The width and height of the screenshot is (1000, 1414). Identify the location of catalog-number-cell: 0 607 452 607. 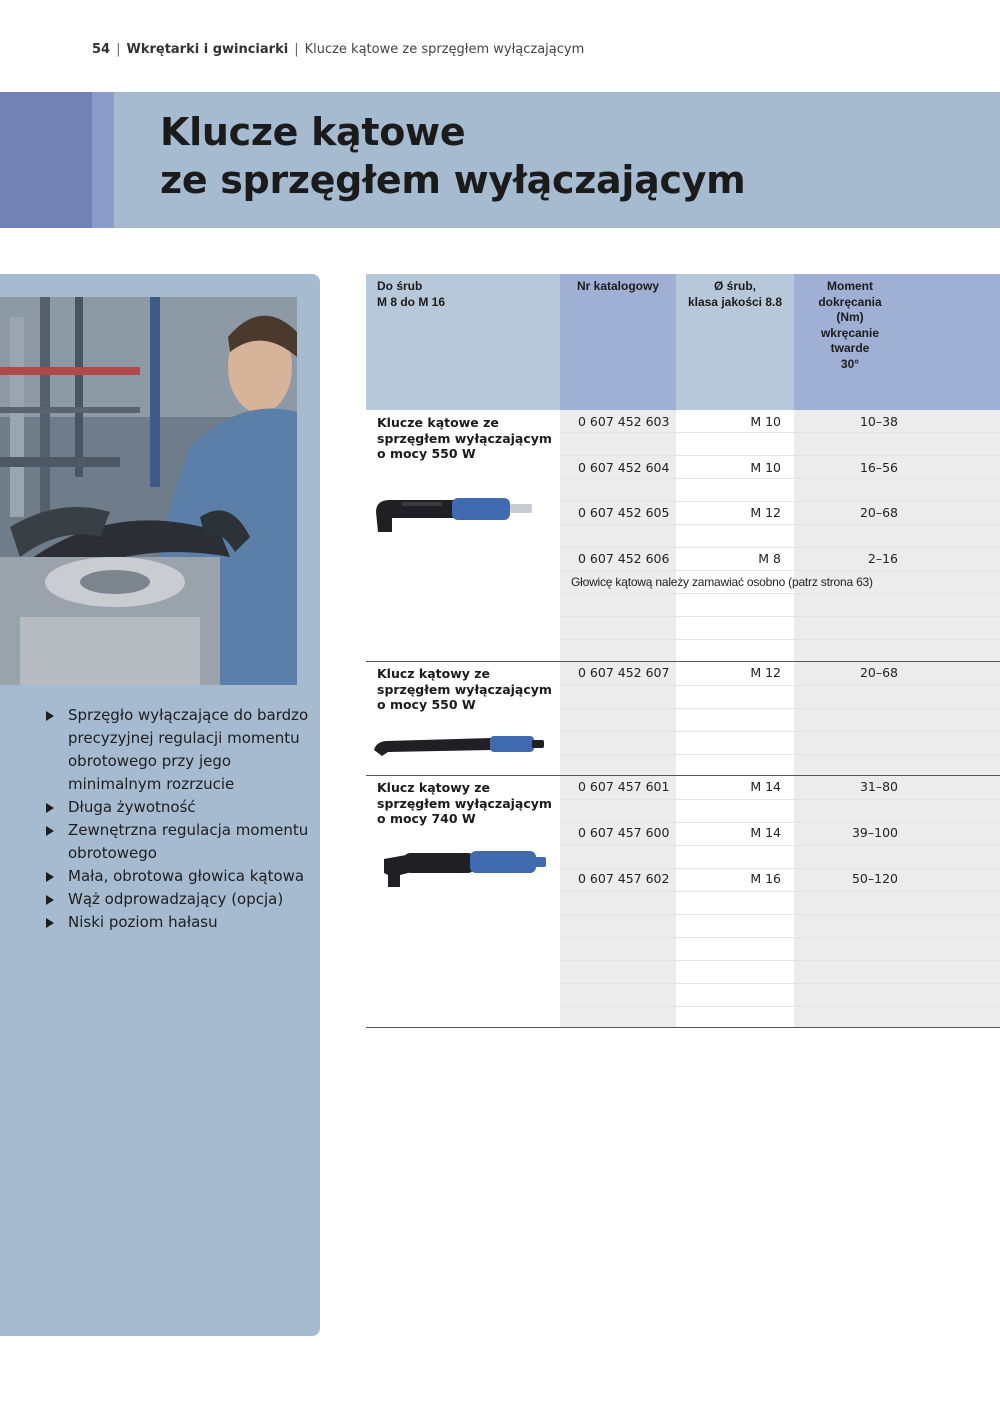
(624, 672).